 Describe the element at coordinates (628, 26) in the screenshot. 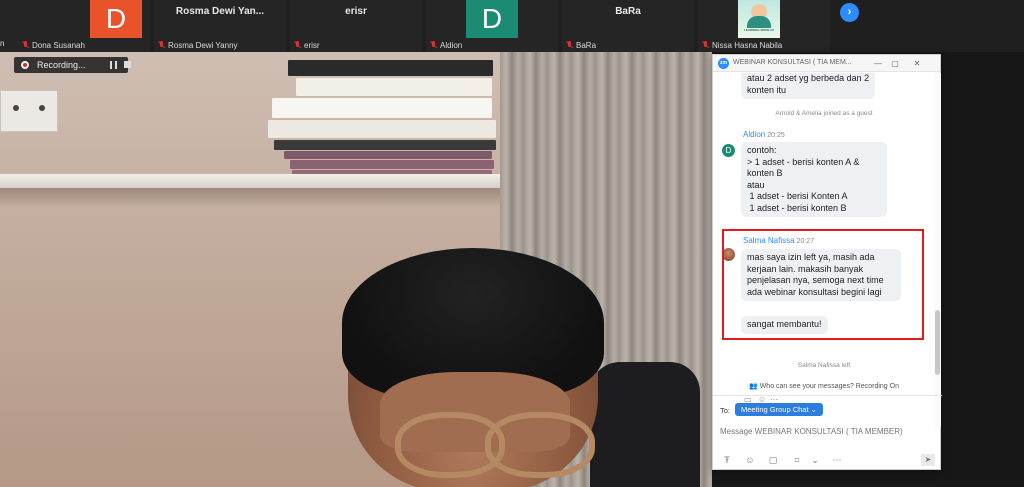

I see `participant-tile-bara: BaRa BaRa` at that location.